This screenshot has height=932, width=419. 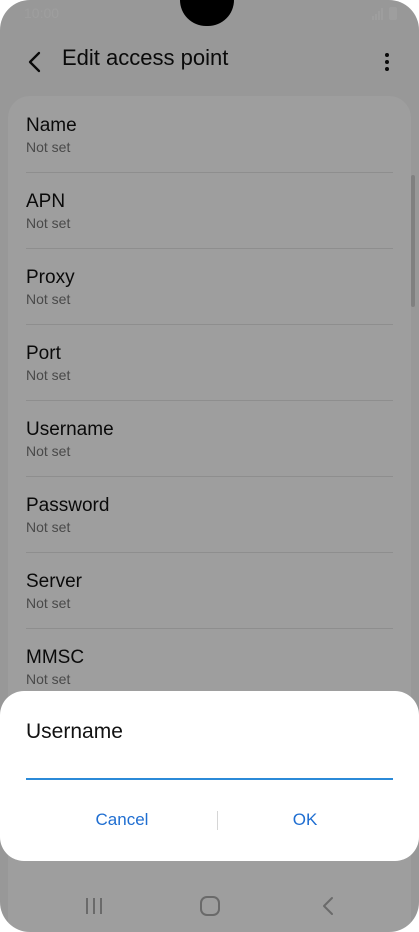 What do you see at coordinates (217, 820) in the screenshot?
I see `button-divider` at bounding box center [217, 820].